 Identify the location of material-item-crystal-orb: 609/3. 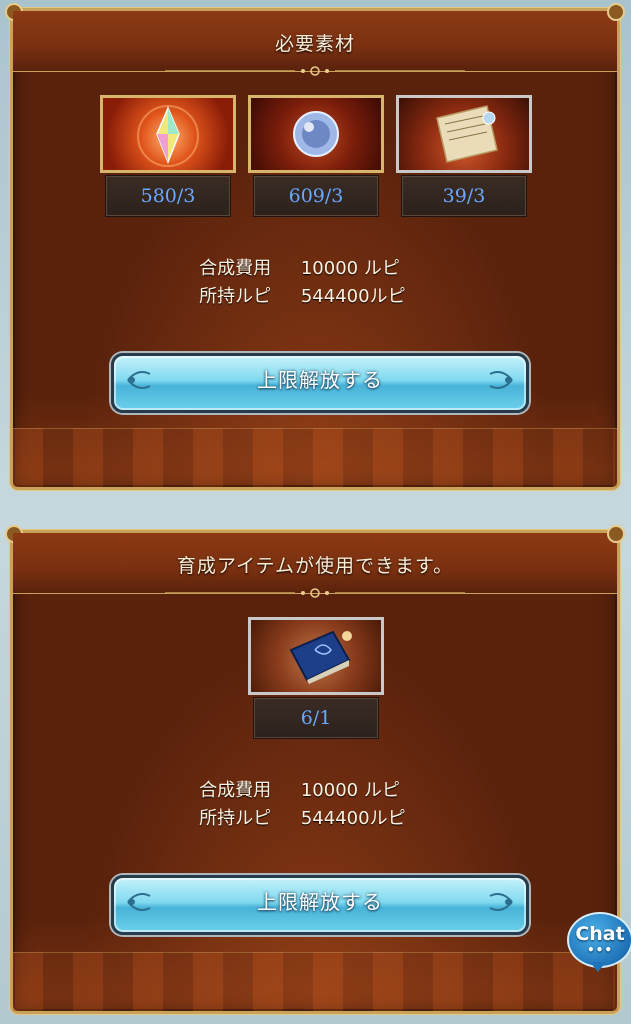
(316, 156).